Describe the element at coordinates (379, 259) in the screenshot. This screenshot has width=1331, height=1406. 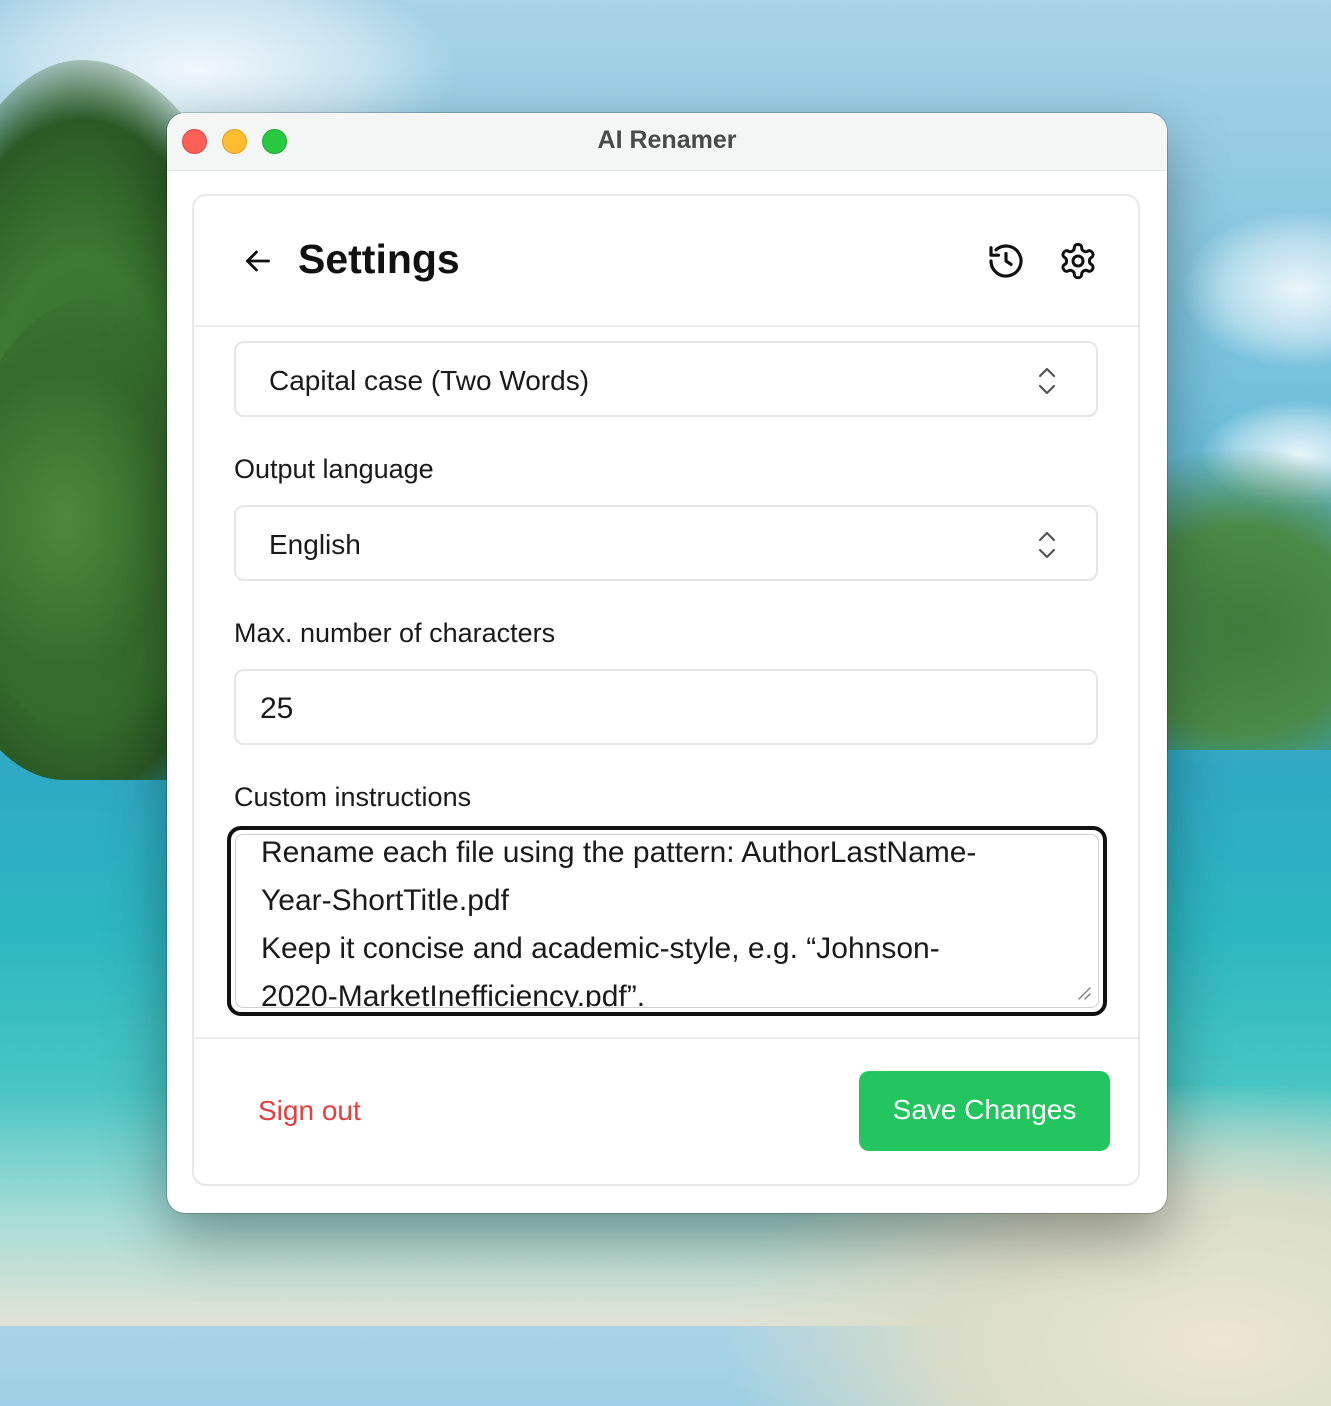
I see `page-title: Settings` at that location.